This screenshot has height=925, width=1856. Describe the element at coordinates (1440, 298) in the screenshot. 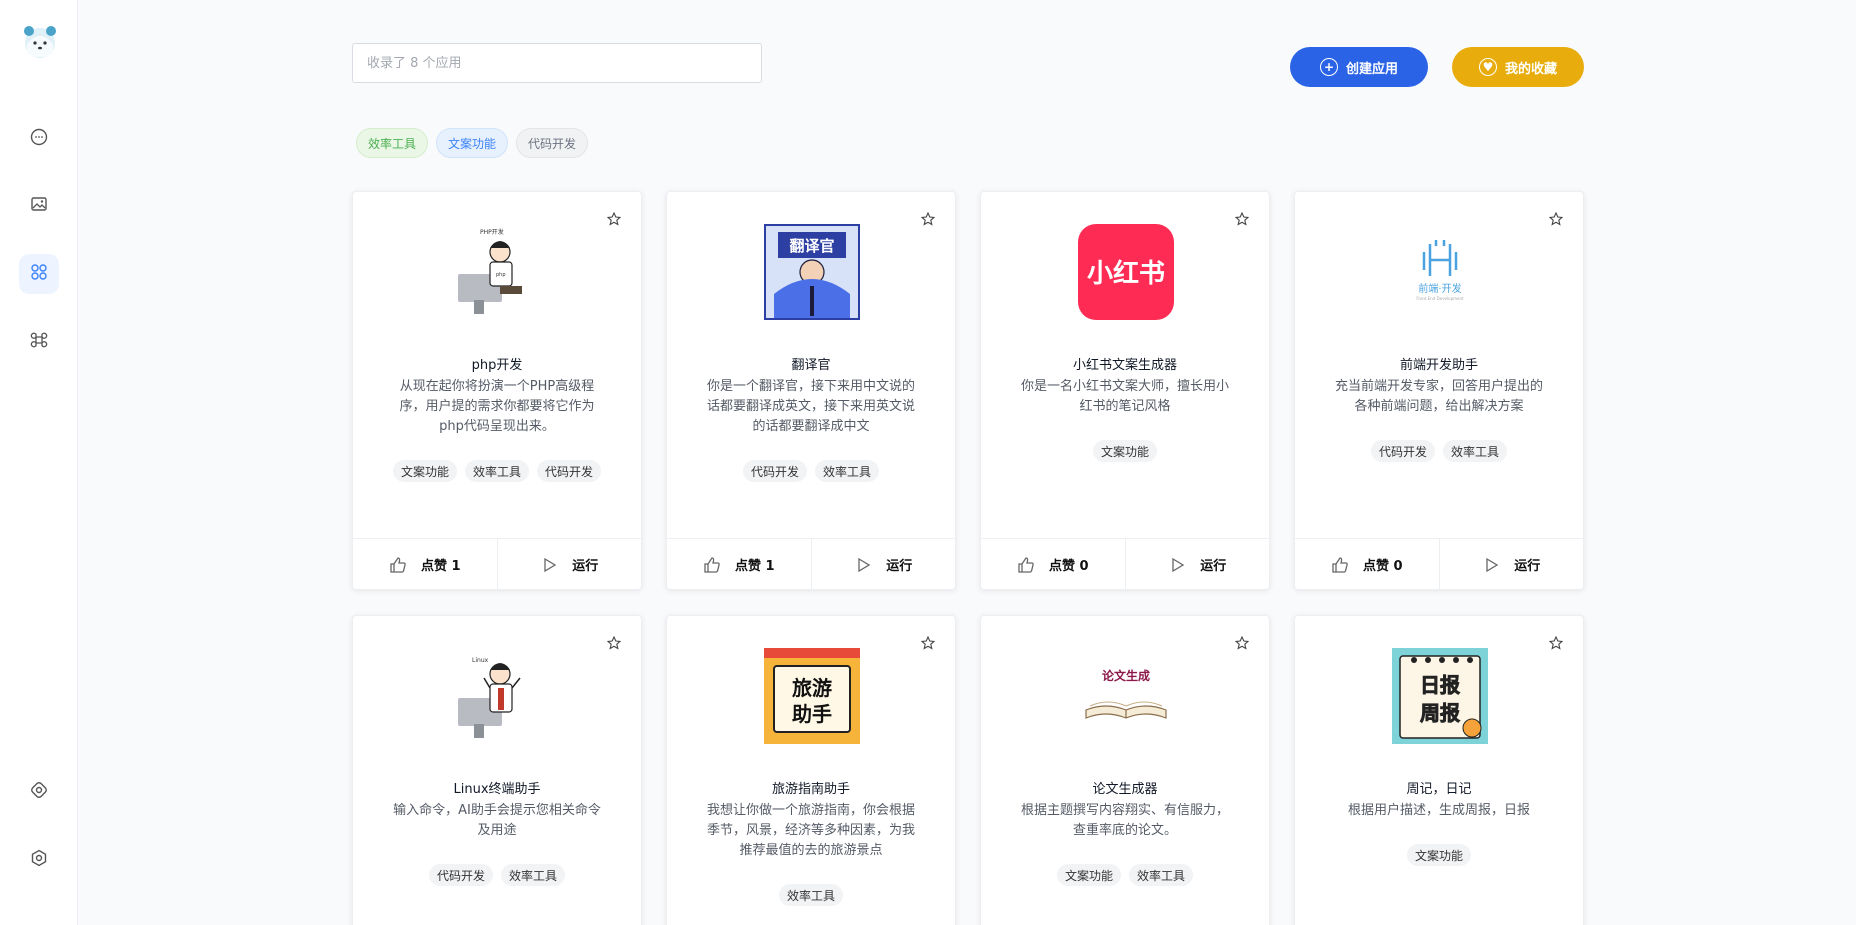

I see `svg-text: Front End Development` at that location.